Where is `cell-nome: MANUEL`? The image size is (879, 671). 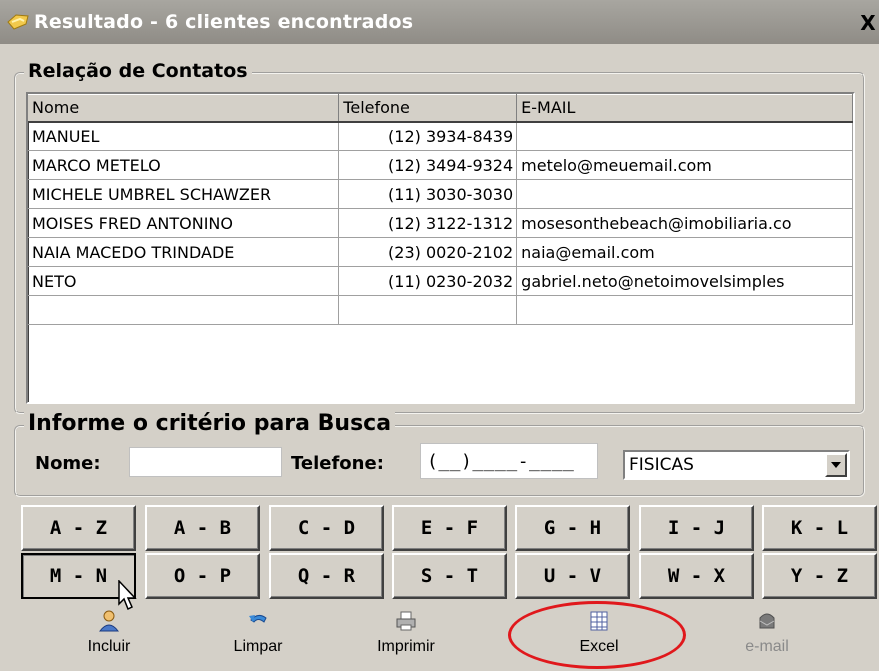
cell-nome: MANUEL is located at coordinates (184, 136).